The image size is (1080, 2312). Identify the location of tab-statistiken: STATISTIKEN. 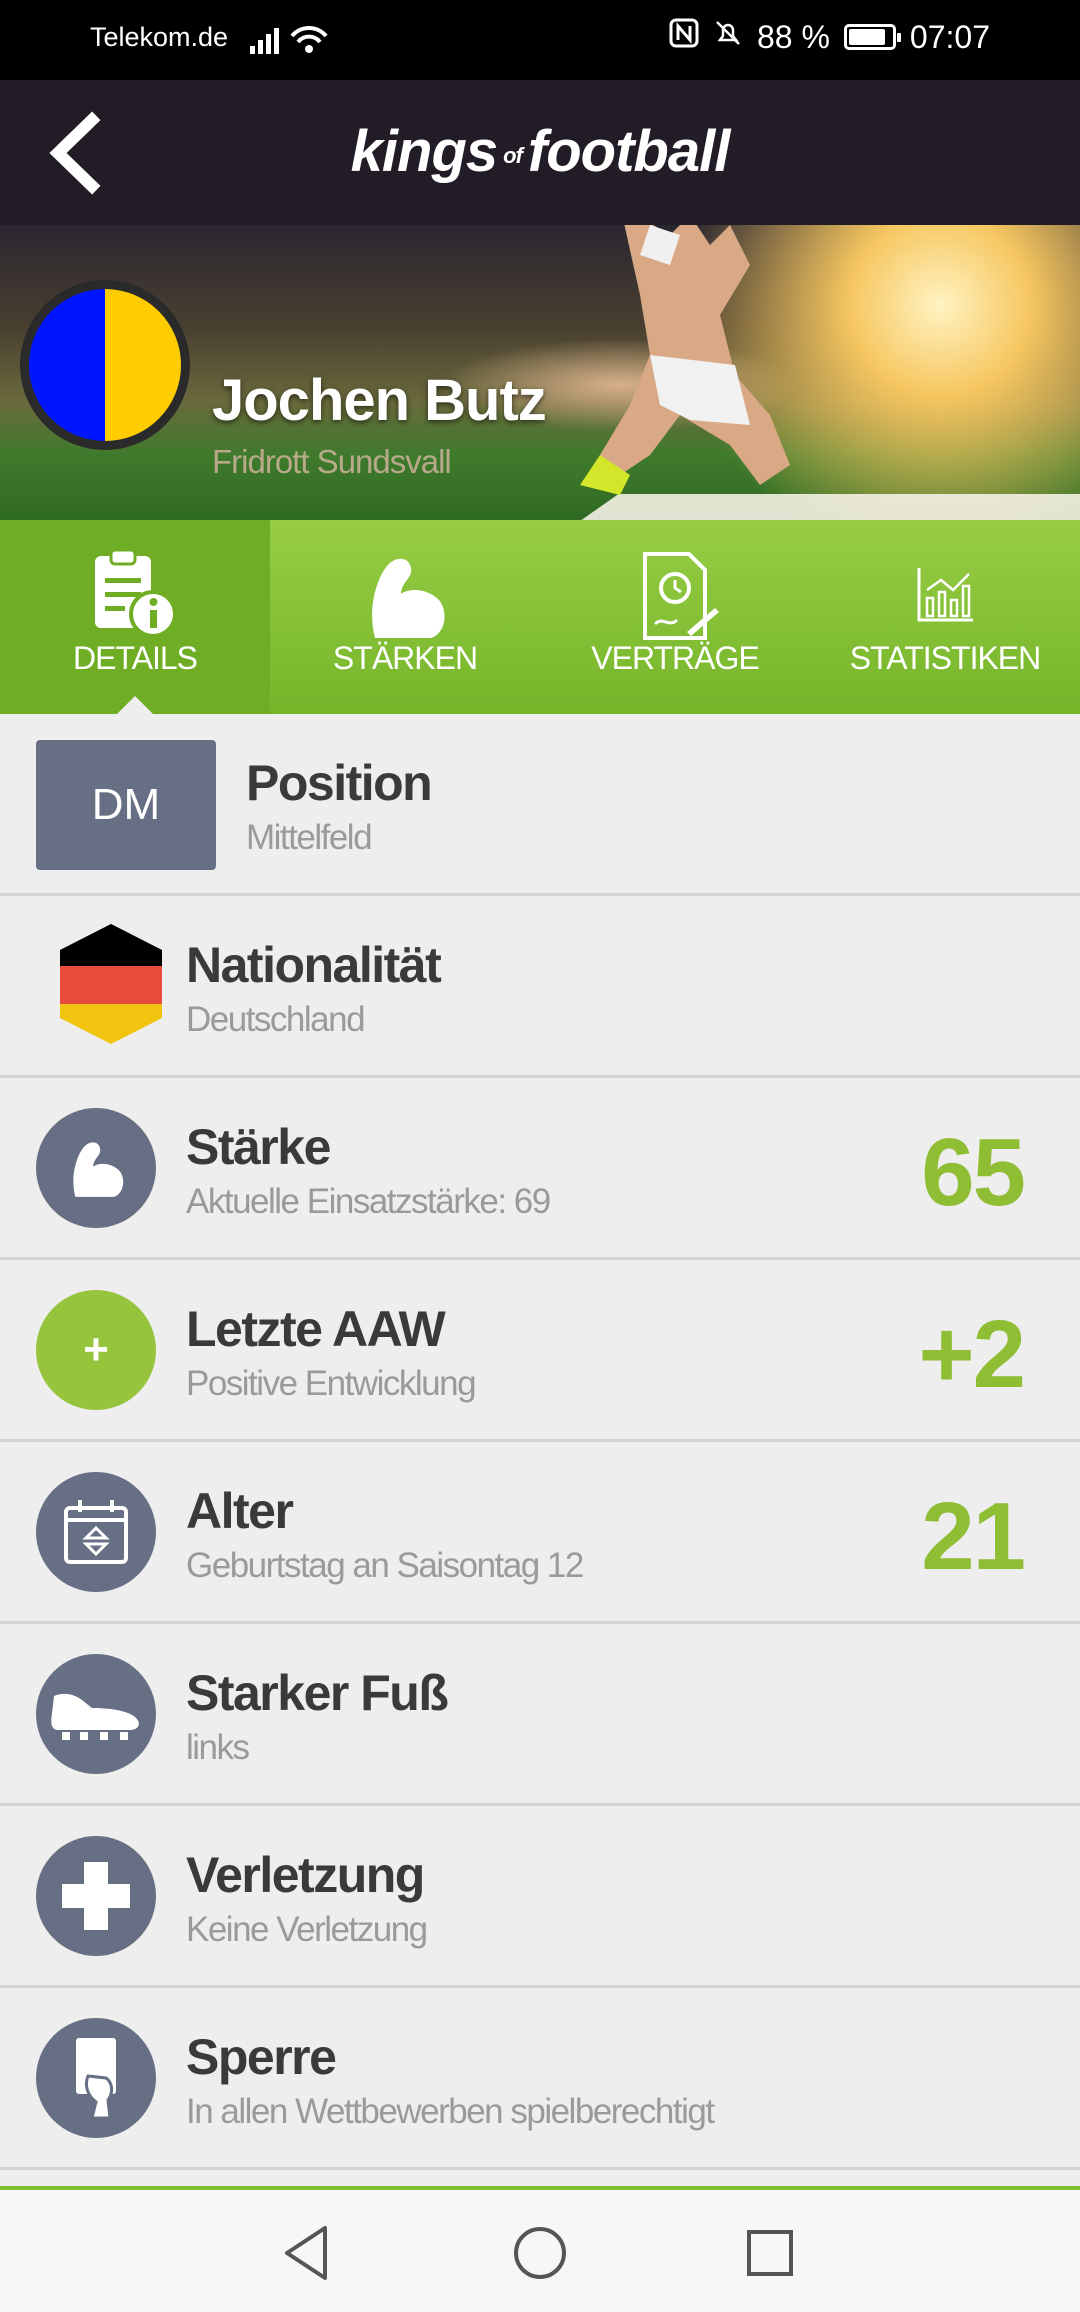
(945, 617).